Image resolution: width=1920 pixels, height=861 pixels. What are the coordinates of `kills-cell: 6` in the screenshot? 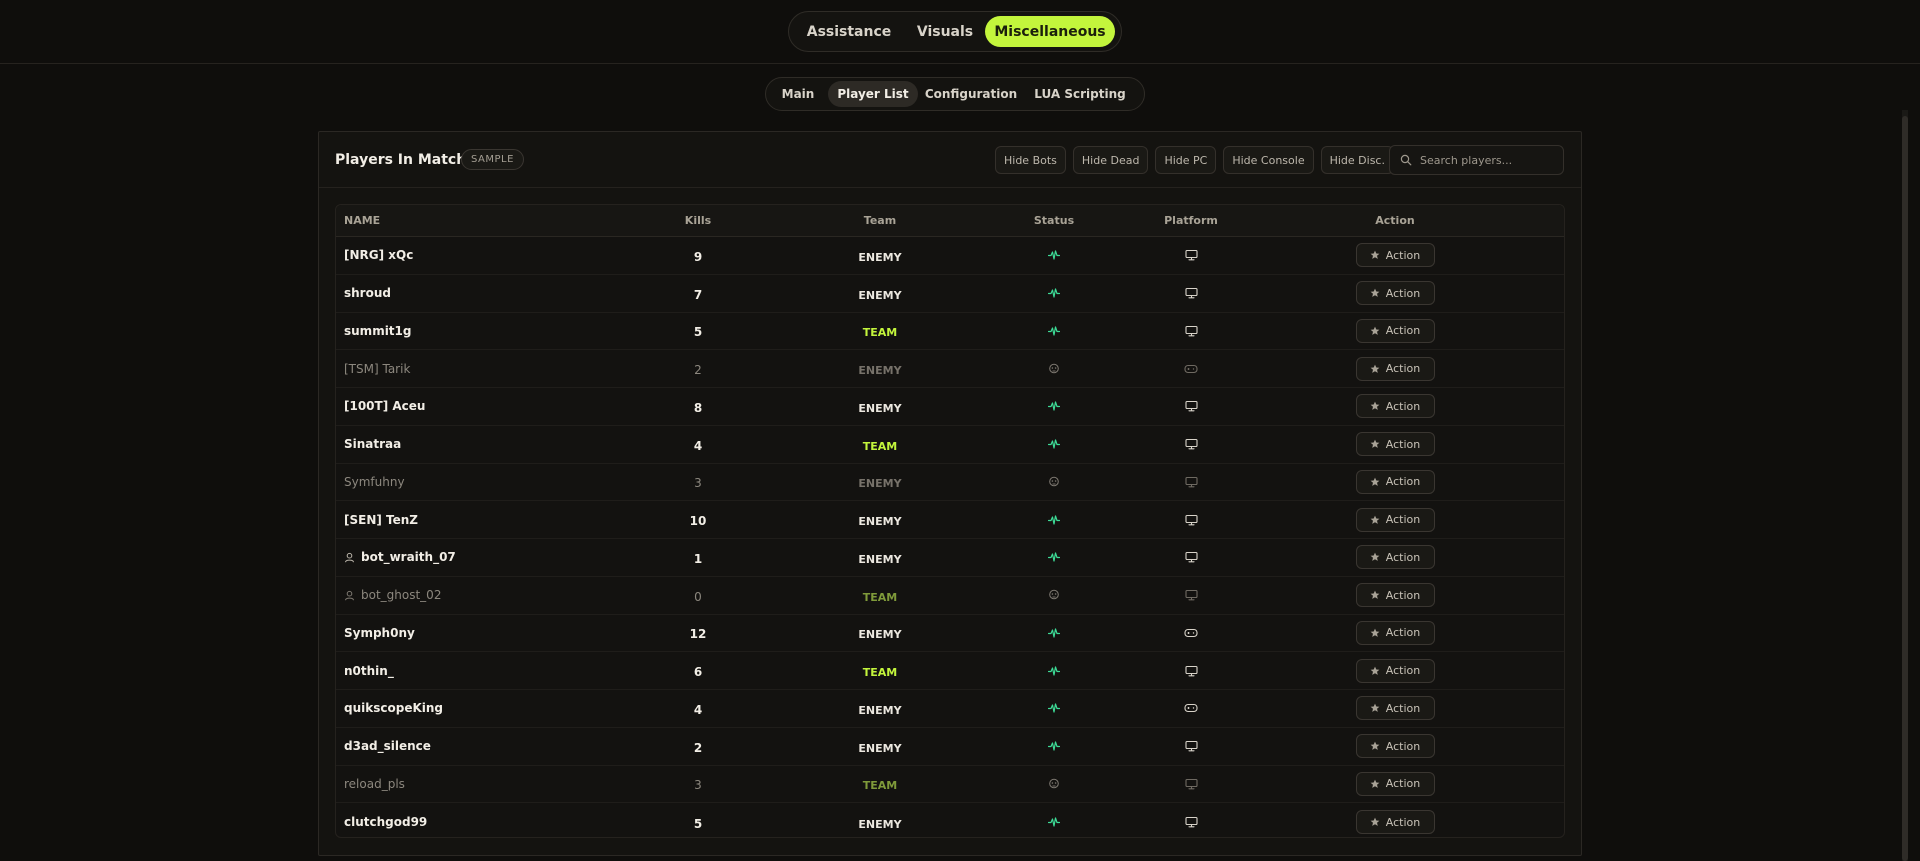 It's located at (698, 670).